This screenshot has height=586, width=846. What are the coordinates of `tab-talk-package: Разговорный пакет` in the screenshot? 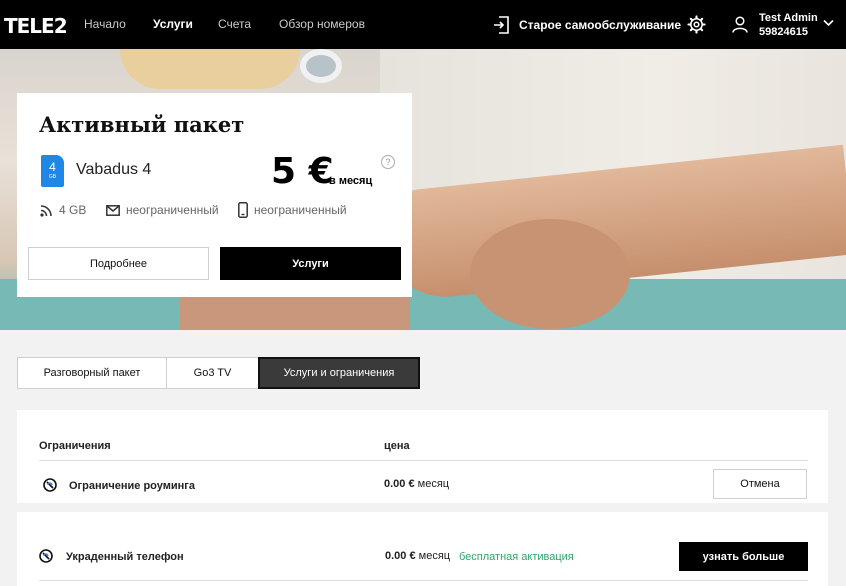 It's located at (92, 373).